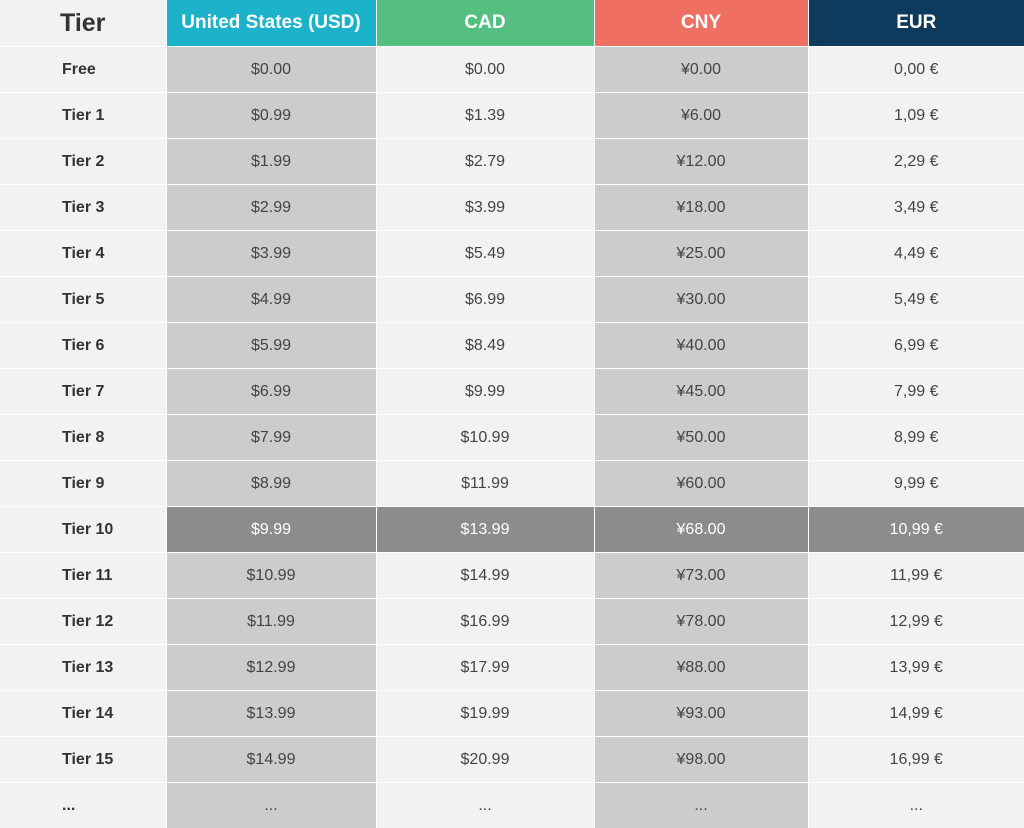 This screenshot has width=1024, height=828. What do you see at coordinates (916, 622) in the screenshot?
I see `eur-price-cell: 12,99 €` at bounding box center [916, 622].